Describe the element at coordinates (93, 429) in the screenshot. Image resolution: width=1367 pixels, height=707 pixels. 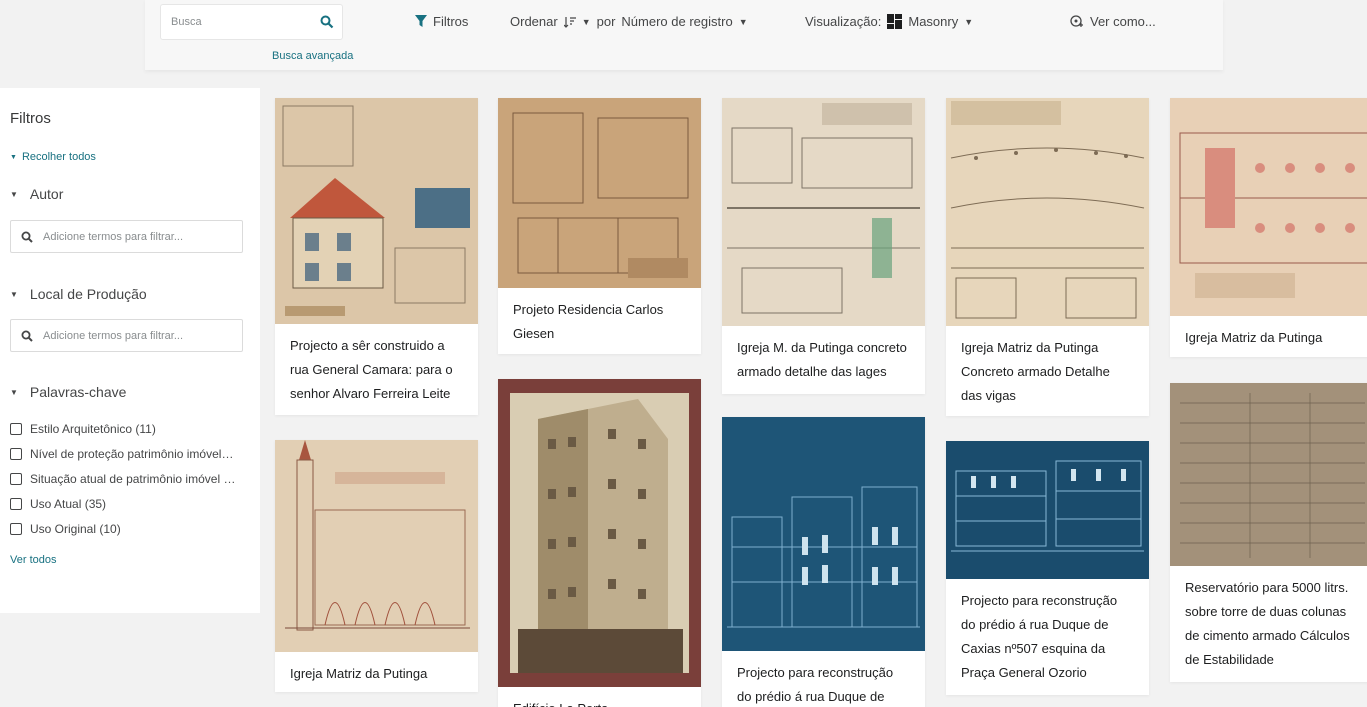
I see `keyword-option-label: Estilo Arquitetônico (11)` at that location.